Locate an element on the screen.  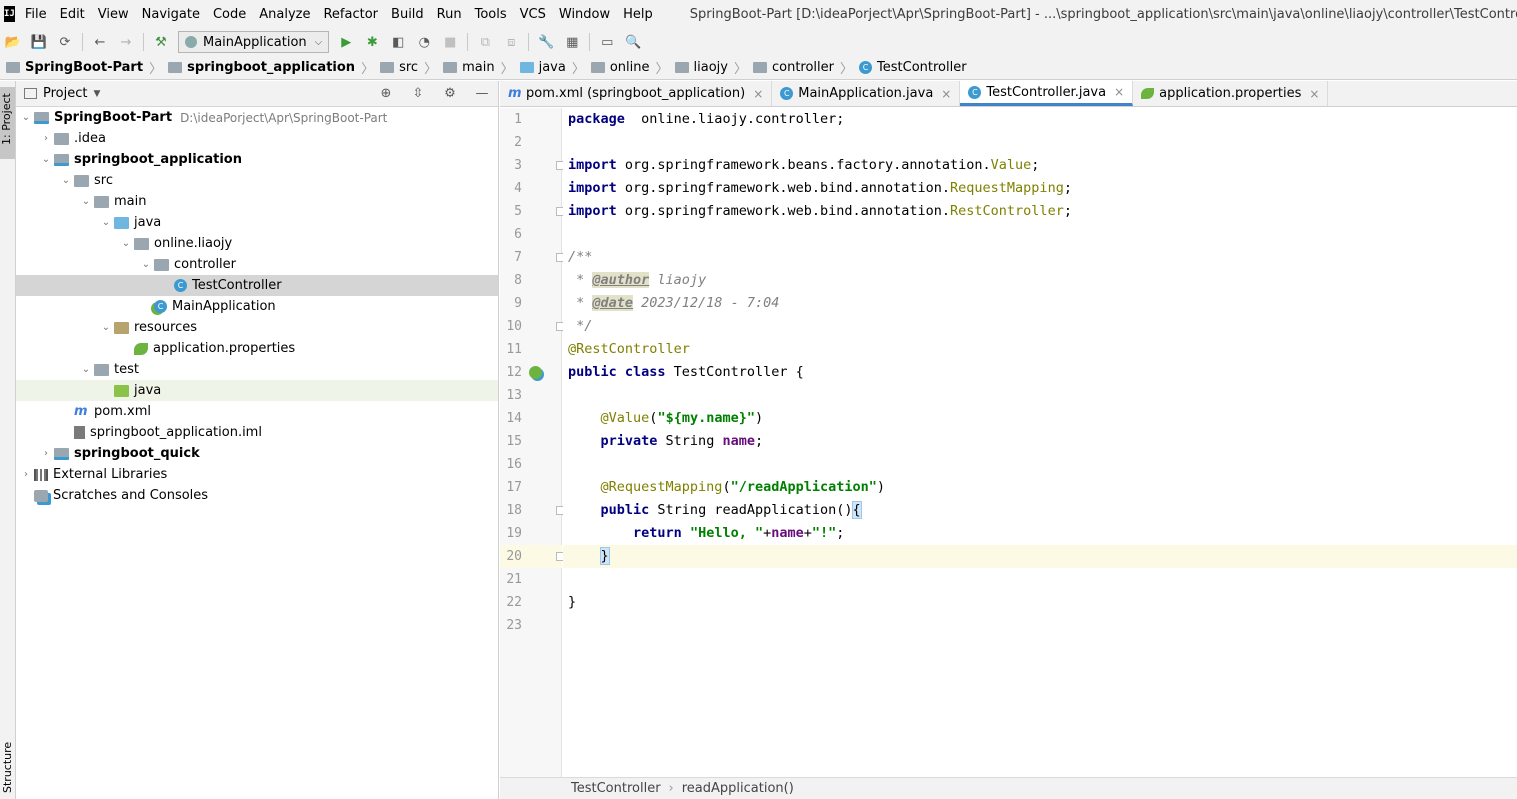
code-token: } is located at coordinates (604, 556).